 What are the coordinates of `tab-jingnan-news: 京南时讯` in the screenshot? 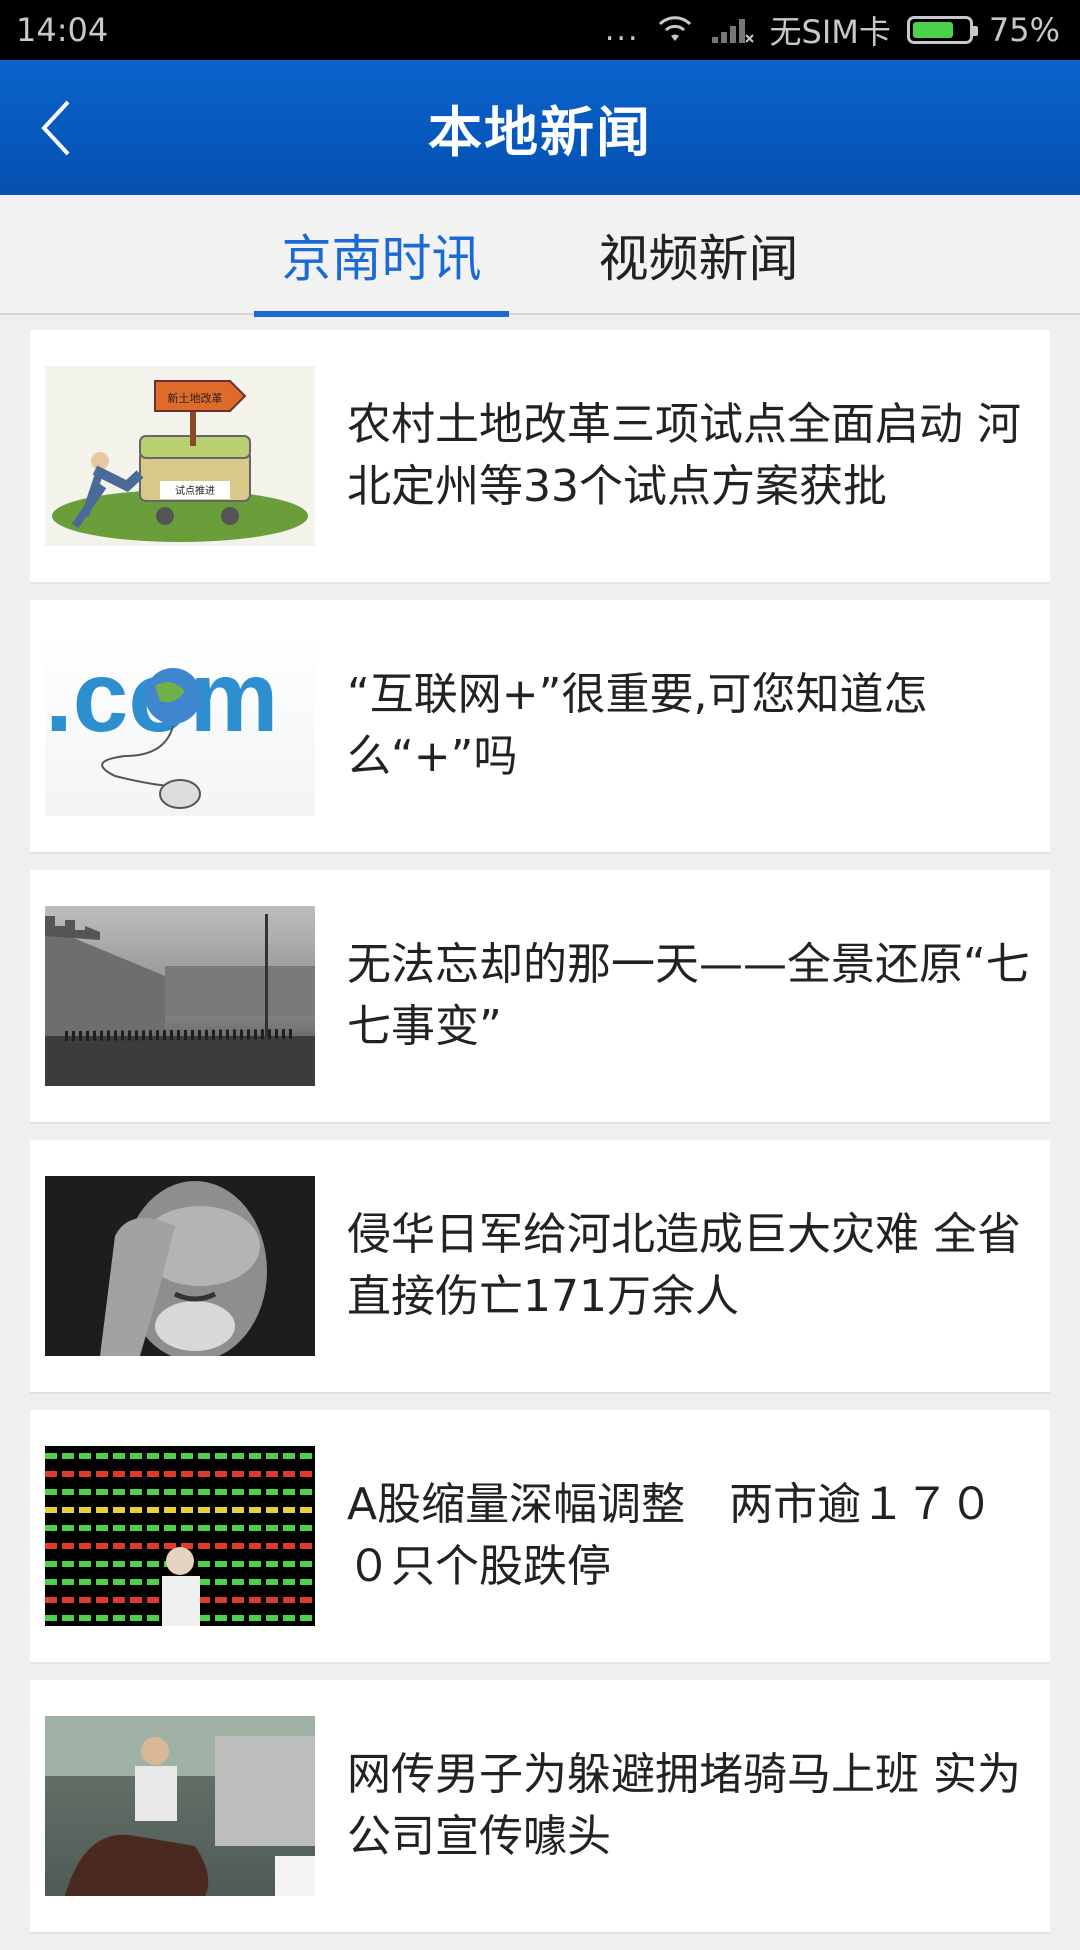 It's located at (381, 256).